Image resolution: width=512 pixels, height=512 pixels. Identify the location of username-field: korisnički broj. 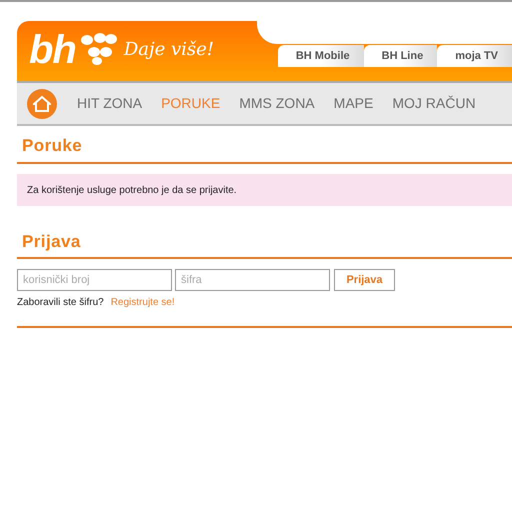
(94, 280).